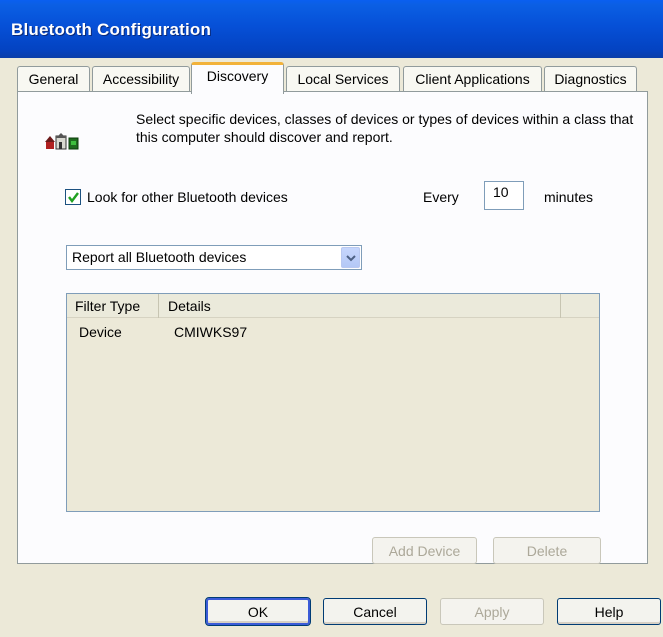  I want to click on report-mode-value: Report all Bluetooth devices, so click(159, 257).